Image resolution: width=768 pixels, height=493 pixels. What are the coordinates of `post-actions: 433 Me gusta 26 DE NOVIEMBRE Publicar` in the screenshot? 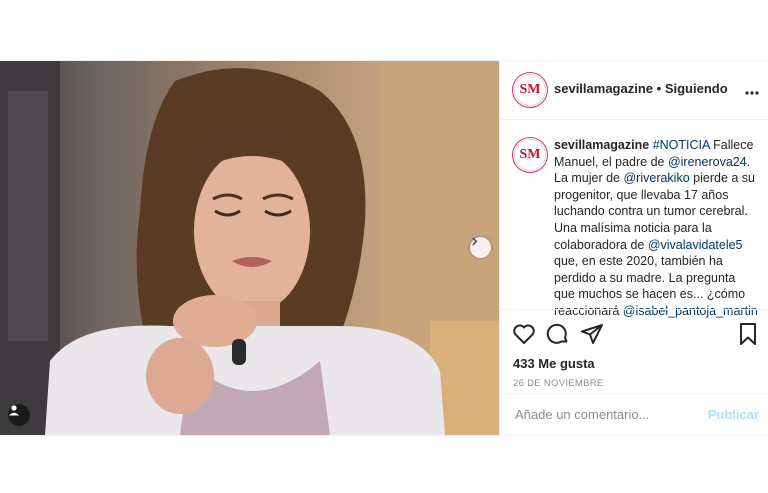 It's located at (634, 369).